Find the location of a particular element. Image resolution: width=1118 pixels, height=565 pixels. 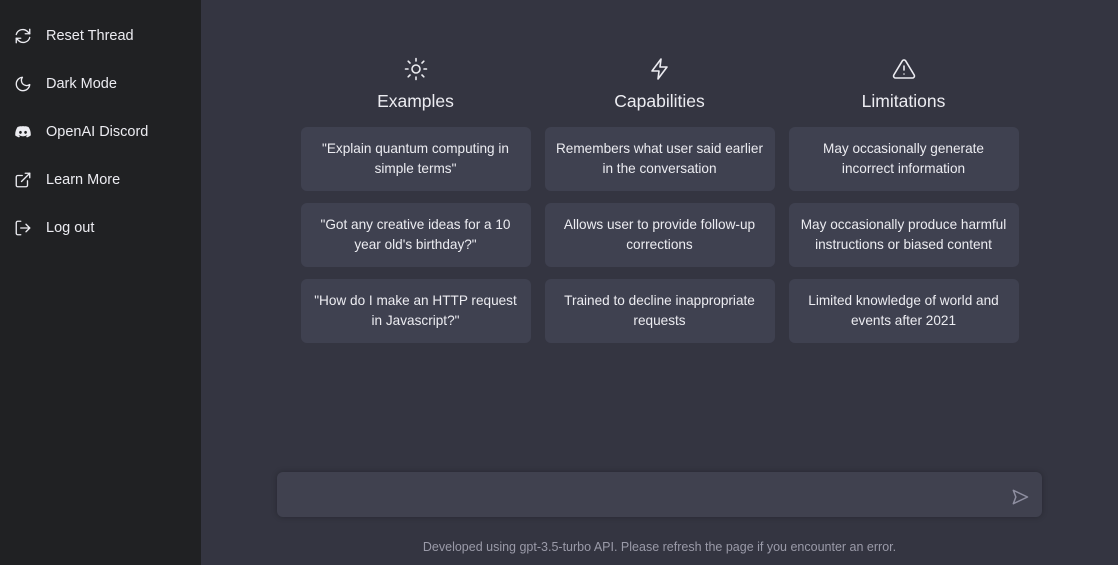

external-link-icon is located at coordinates (23, 180).